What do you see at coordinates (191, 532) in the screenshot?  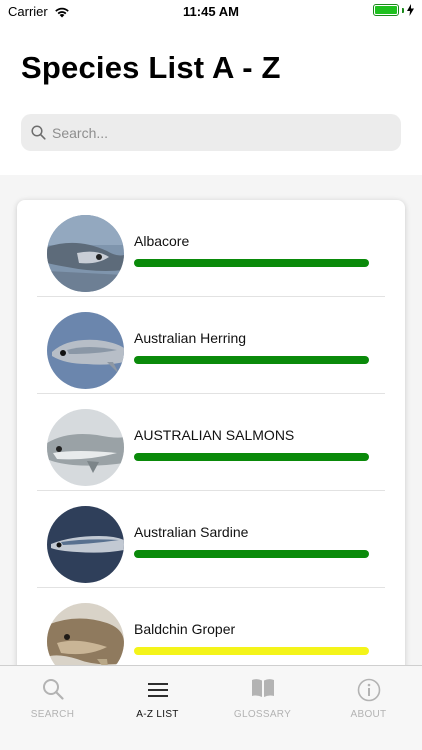 I see `species-name: Australian Sardine` at bounding box center [191, 532].